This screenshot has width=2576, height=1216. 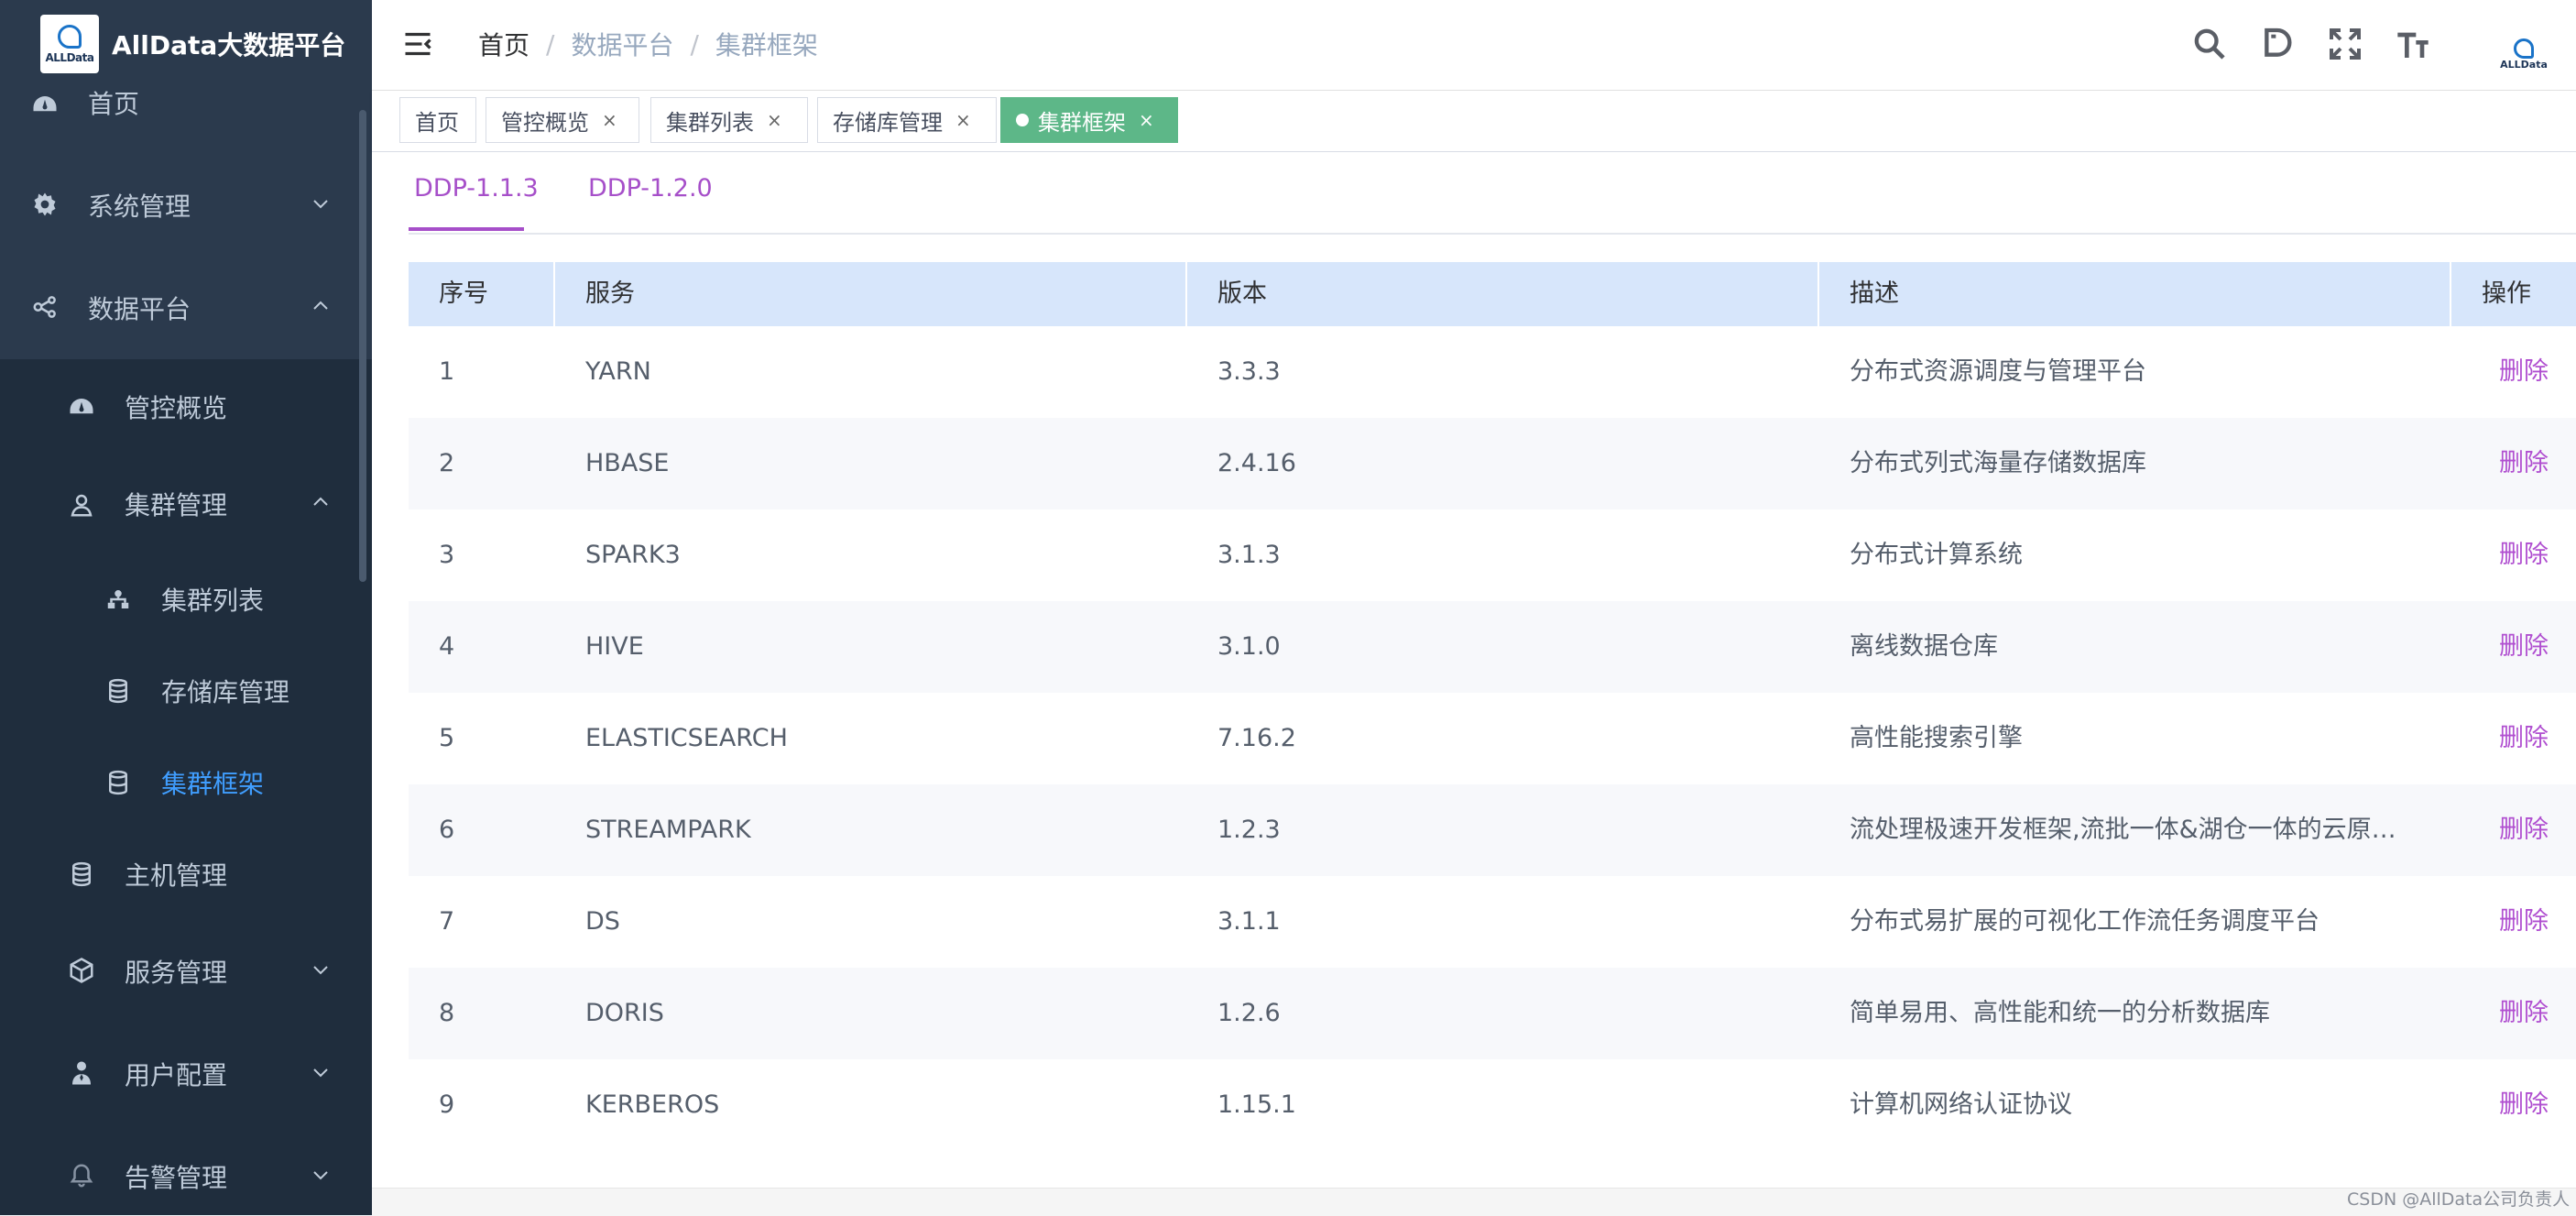 What do you see at coordinates (482, 294) in the screenshot?
I see `column-header-index: 序号` at bounding box center [482, 294].